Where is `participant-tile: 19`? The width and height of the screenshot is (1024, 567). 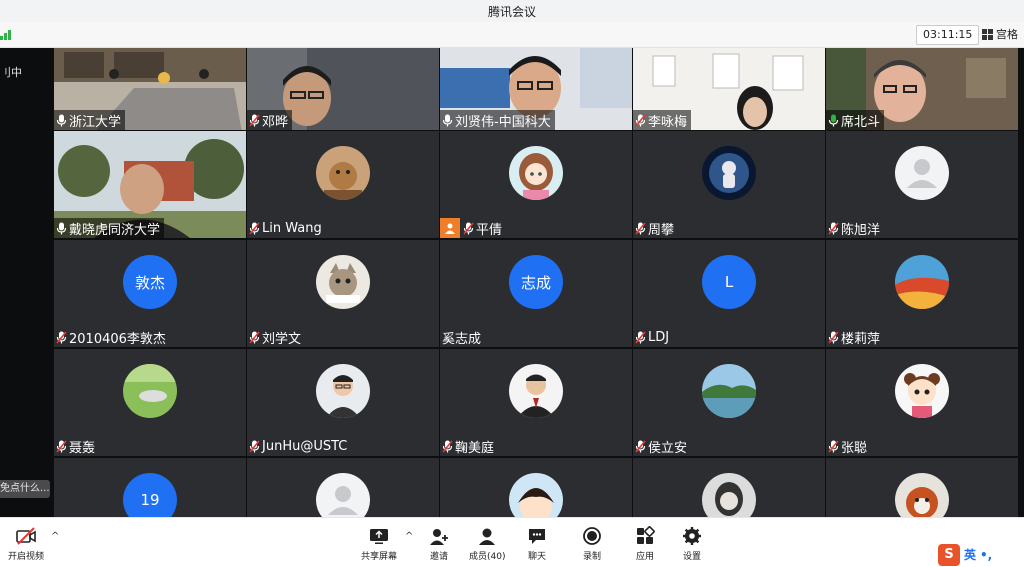 participant-tile: 19 is located at coordinates (150, 487).